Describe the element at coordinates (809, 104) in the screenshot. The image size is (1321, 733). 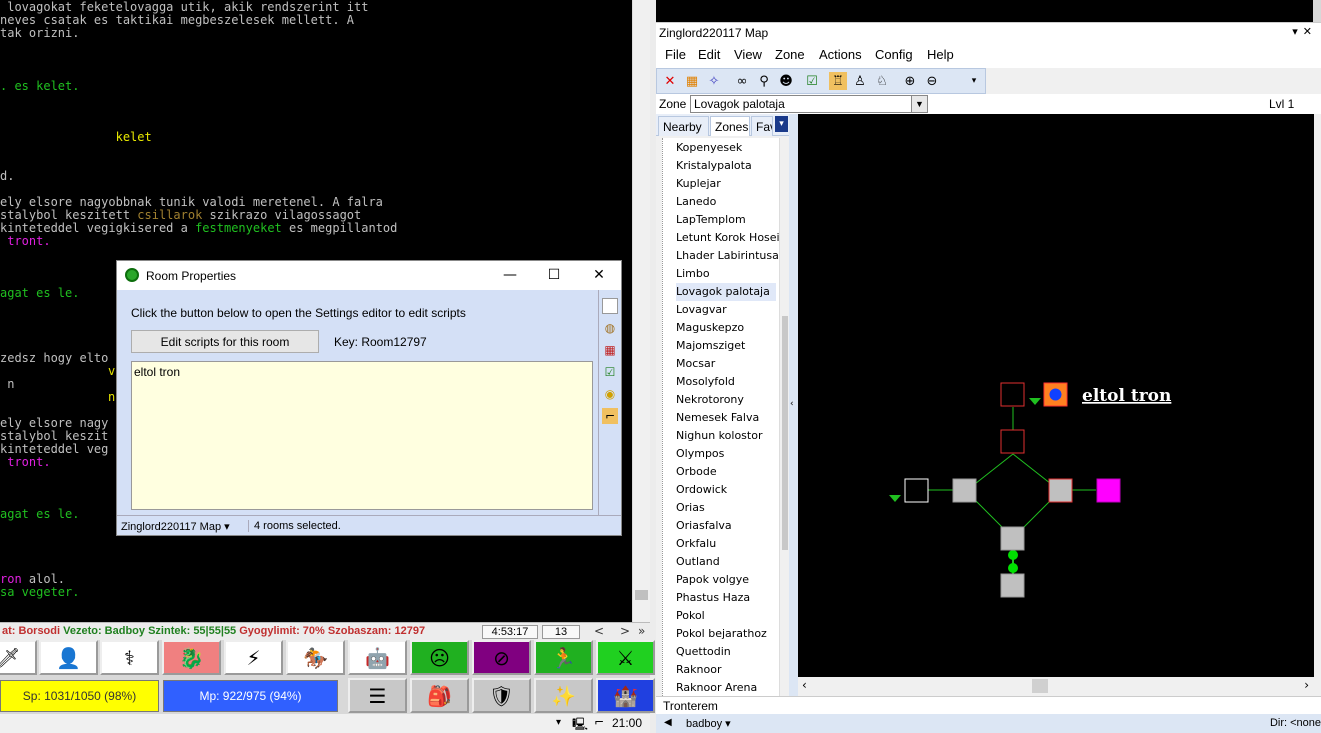
I see `zone-select: Lovagok palotaja ▼` at that location.